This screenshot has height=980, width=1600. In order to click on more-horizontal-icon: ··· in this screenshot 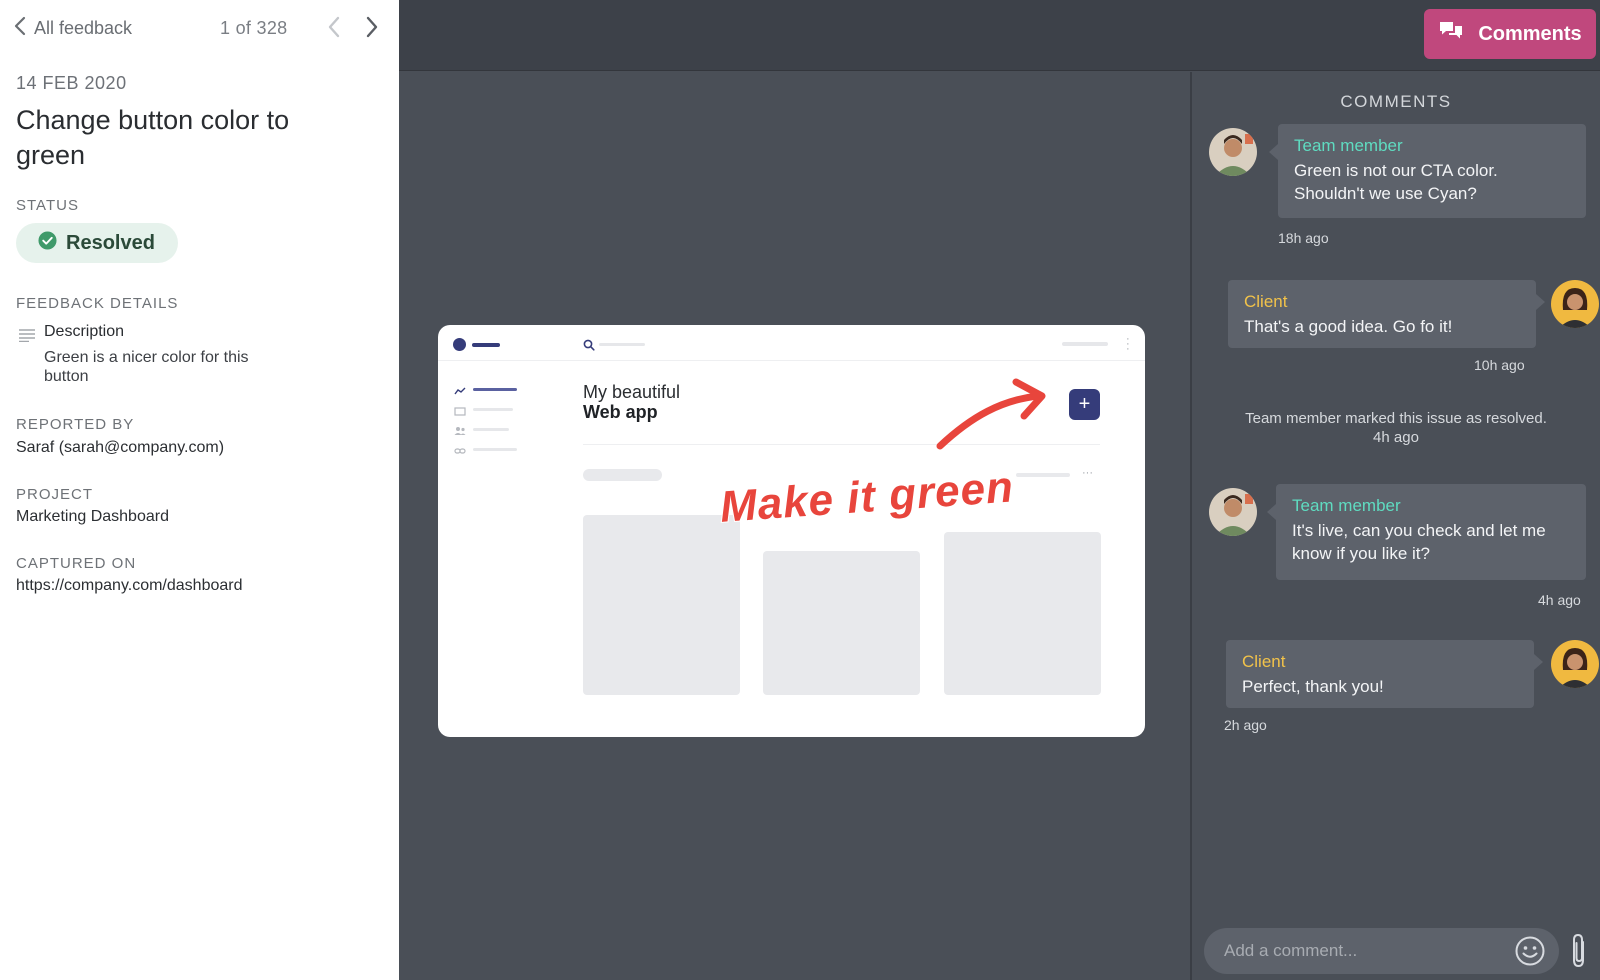, I will do `click(1087, 473)`.